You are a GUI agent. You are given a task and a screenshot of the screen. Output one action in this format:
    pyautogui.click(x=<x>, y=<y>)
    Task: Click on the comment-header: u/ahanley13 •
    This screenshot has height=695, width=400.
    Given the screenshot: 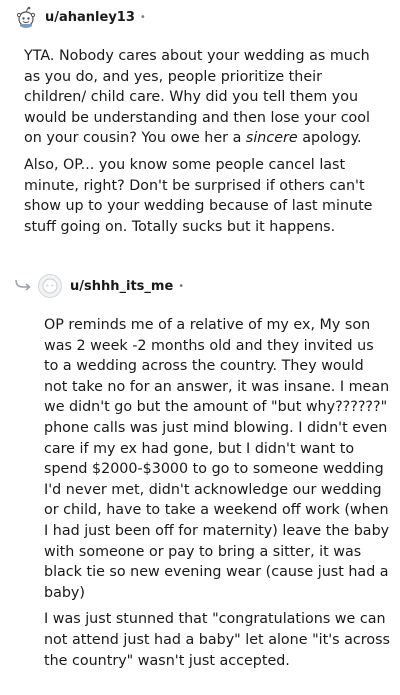 What is the action you would take?
    pyautogui.click(x=80, y=17)
    